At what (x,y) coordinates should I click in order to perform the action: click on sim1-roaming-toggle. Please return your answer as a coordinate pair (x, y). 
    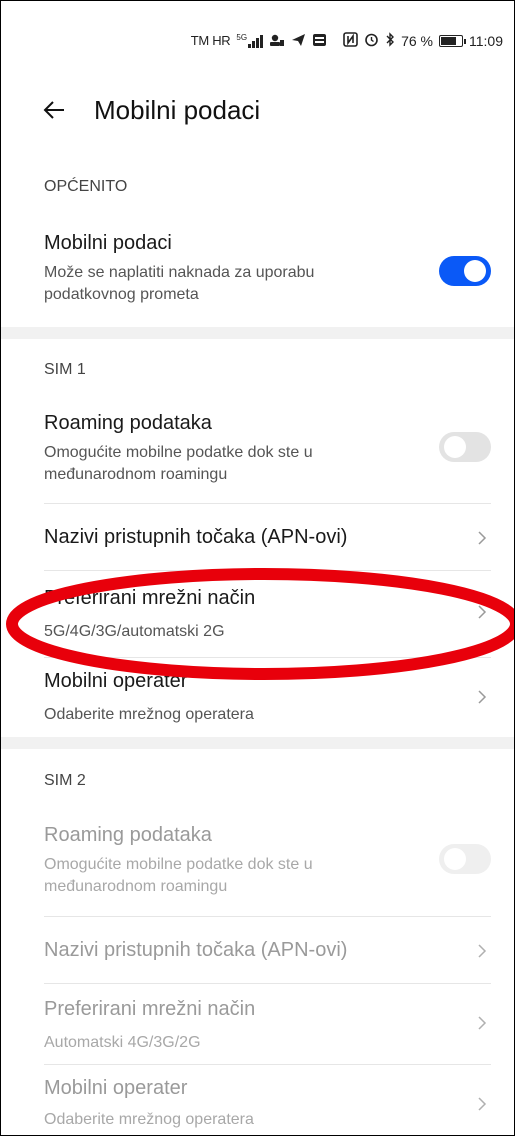
    Looking at the image, I should click on (465, 447).